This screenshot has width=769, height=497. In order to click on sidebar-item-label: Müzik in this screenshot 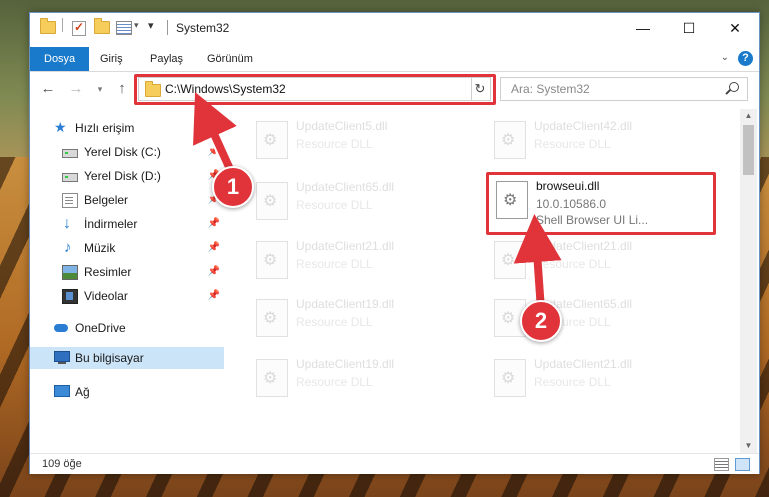, I will do `click(100, 248)`.